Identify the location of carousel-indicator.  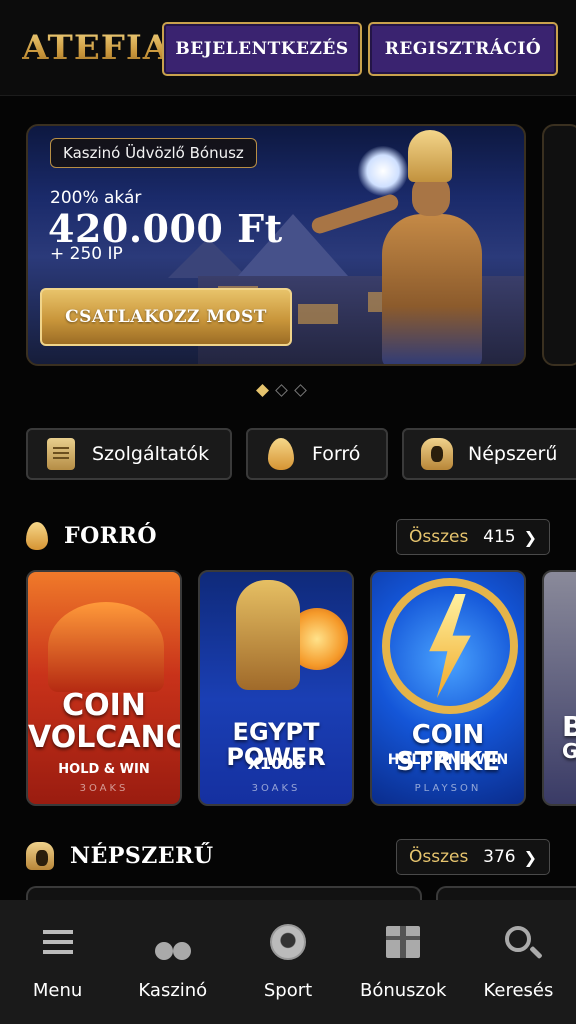
(281, 390).